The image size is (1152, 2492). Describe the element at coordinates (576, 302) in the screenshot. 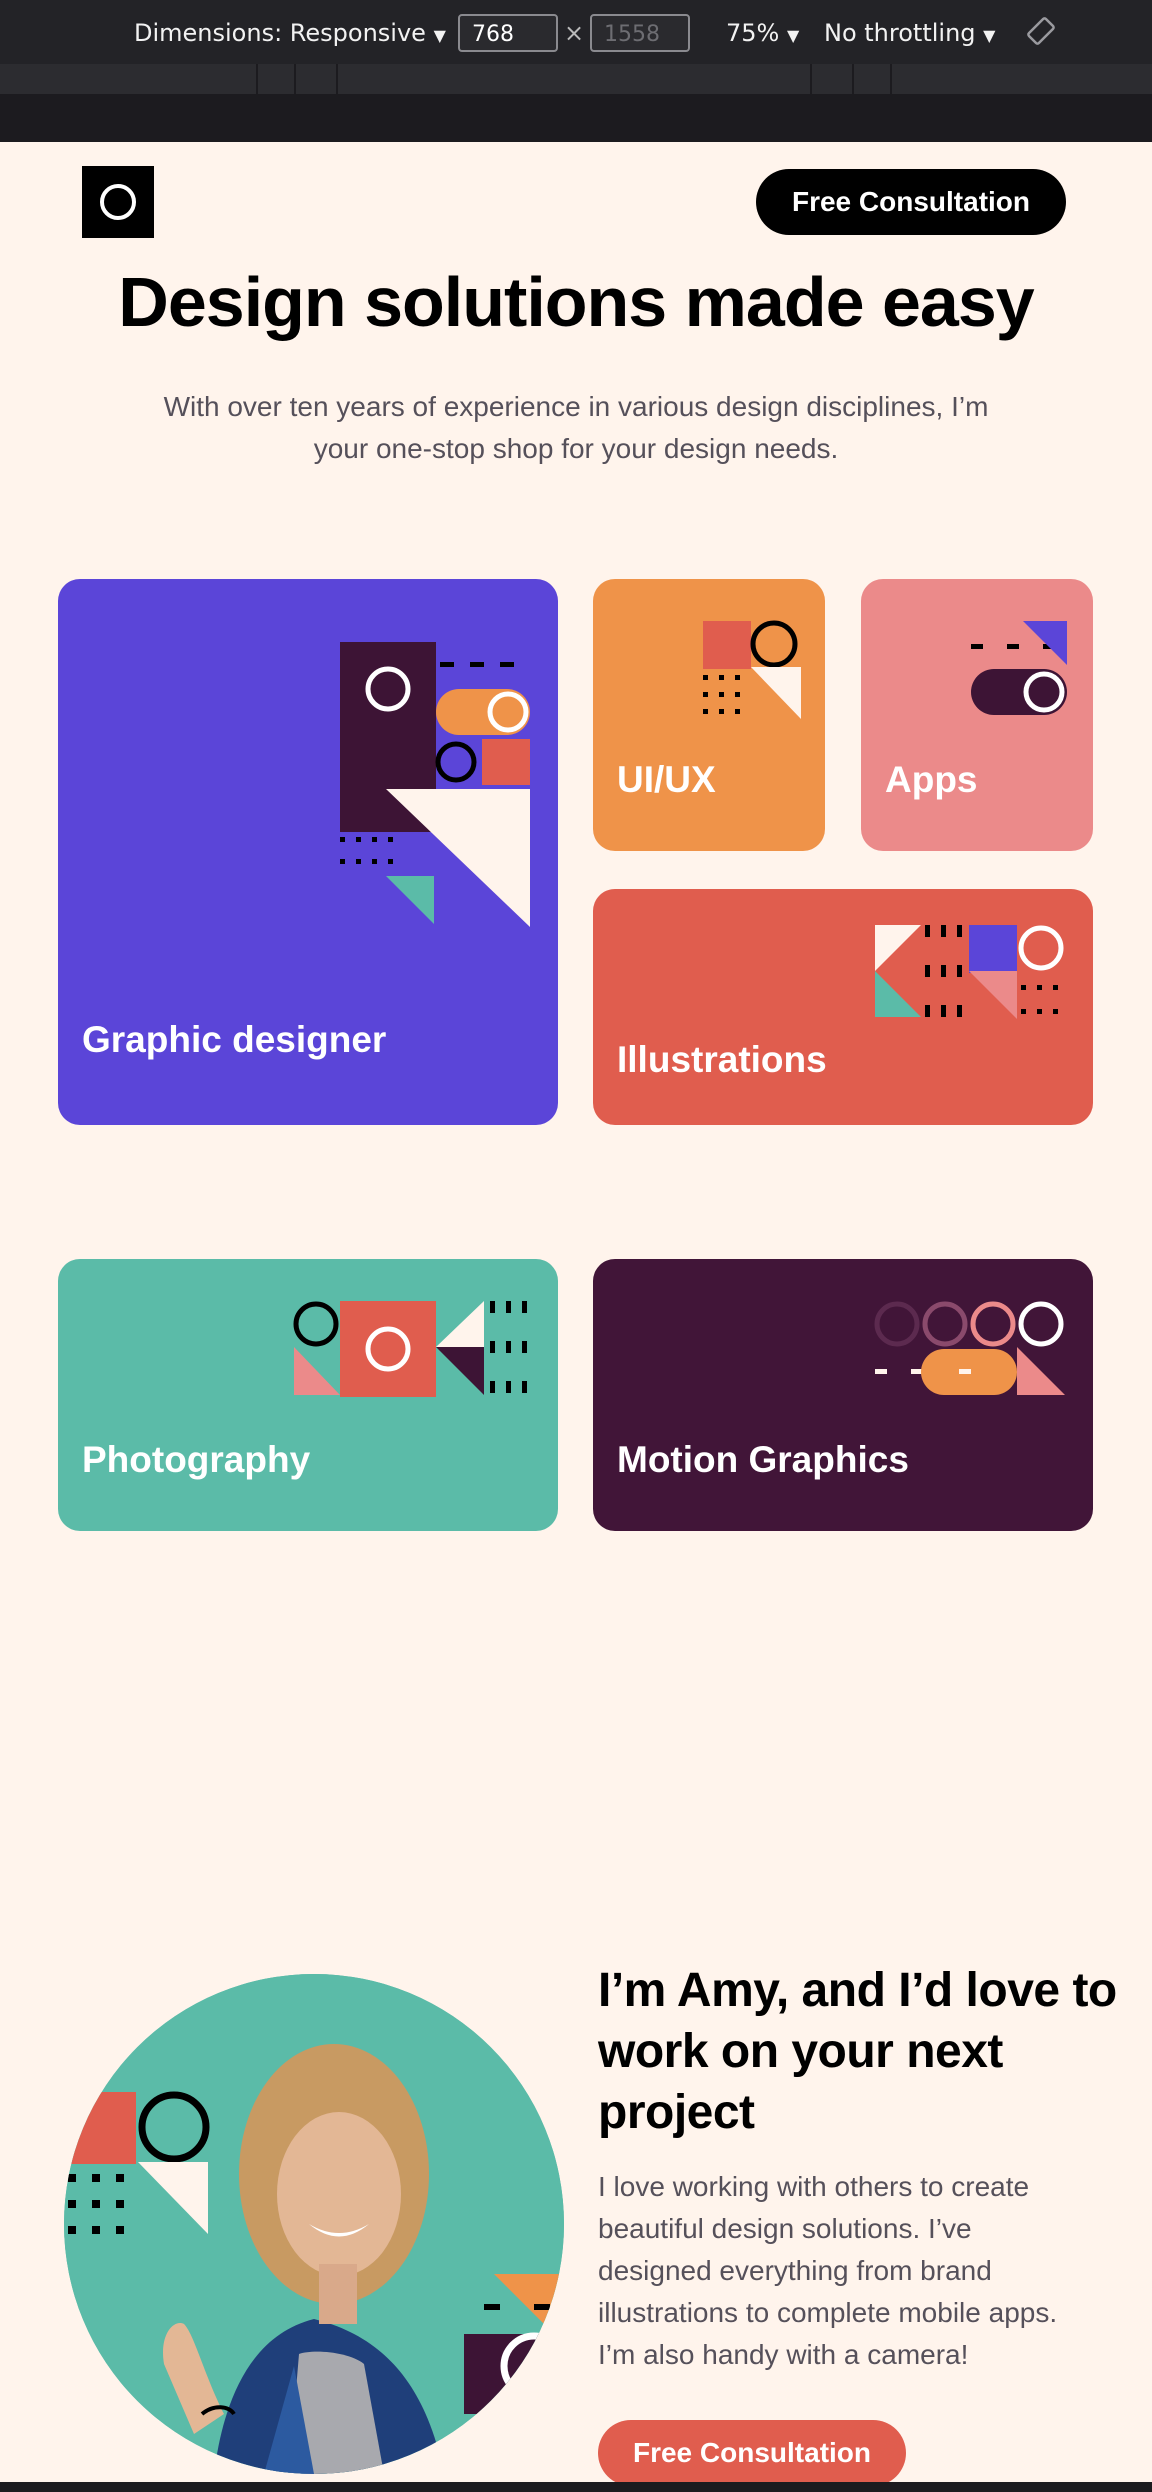

I see `hero-title: Design solutions made easy` at that location.